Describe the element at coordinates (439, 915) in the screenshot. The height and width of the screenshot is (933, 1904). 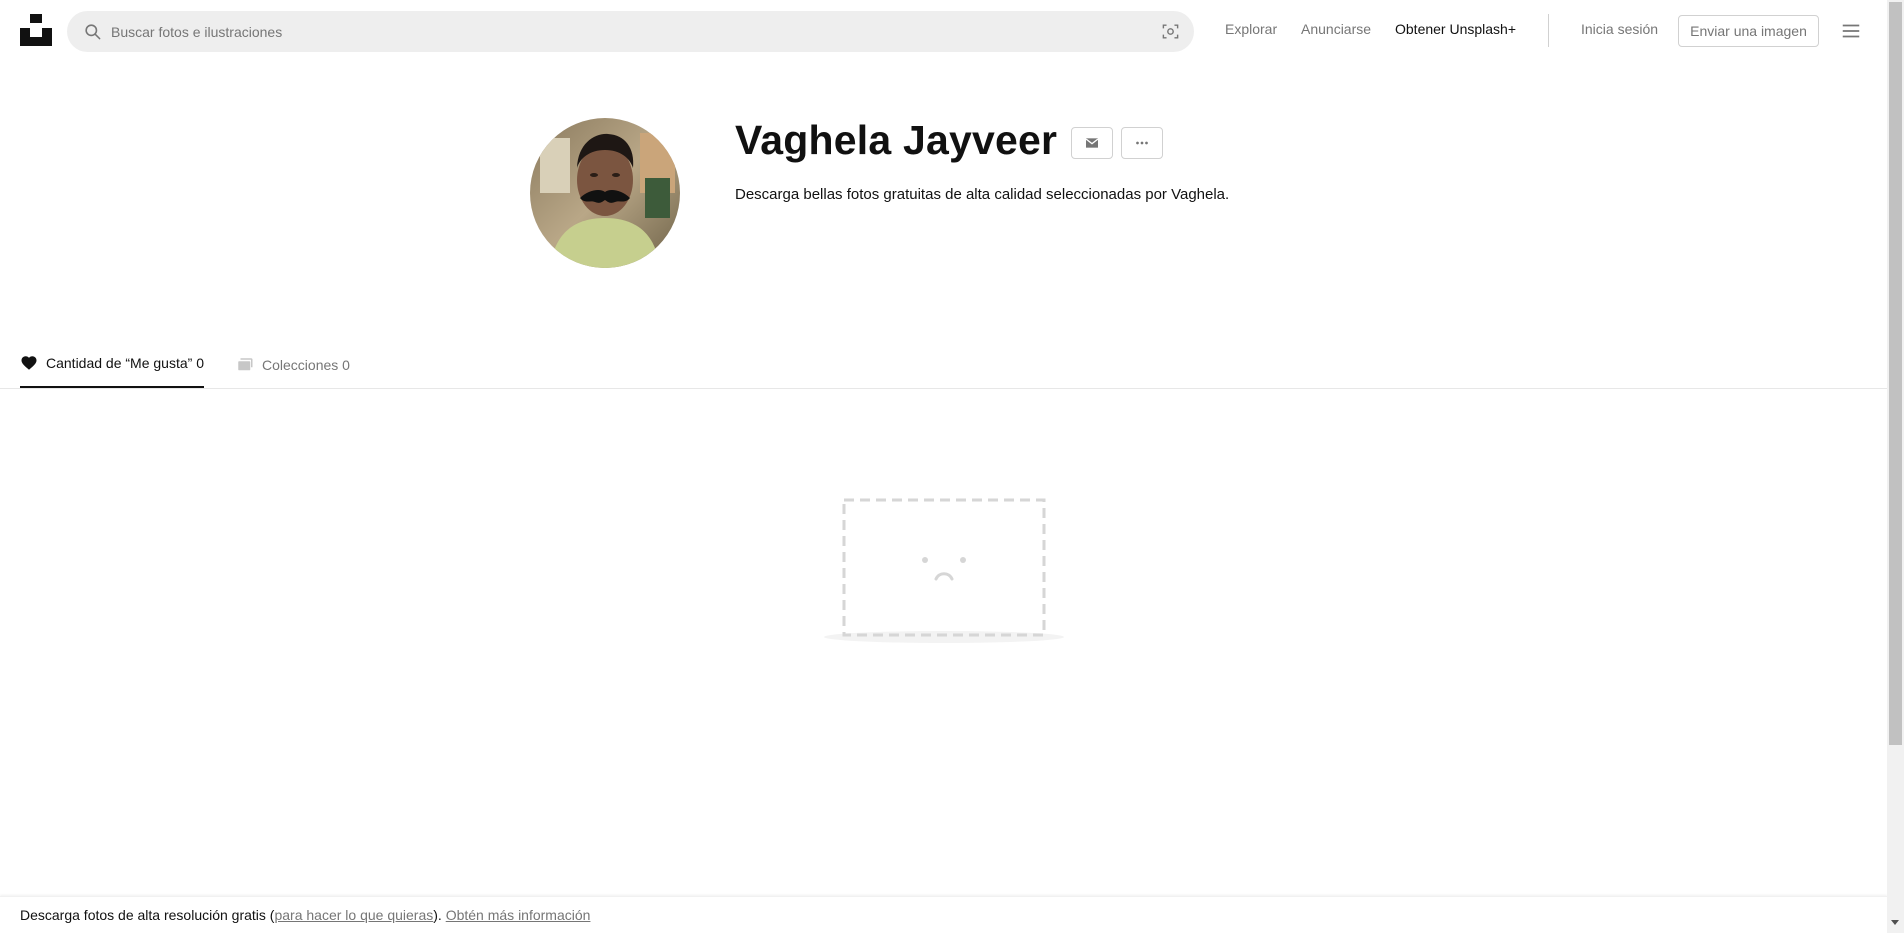
I see `footer-text-after: ).` at that location.